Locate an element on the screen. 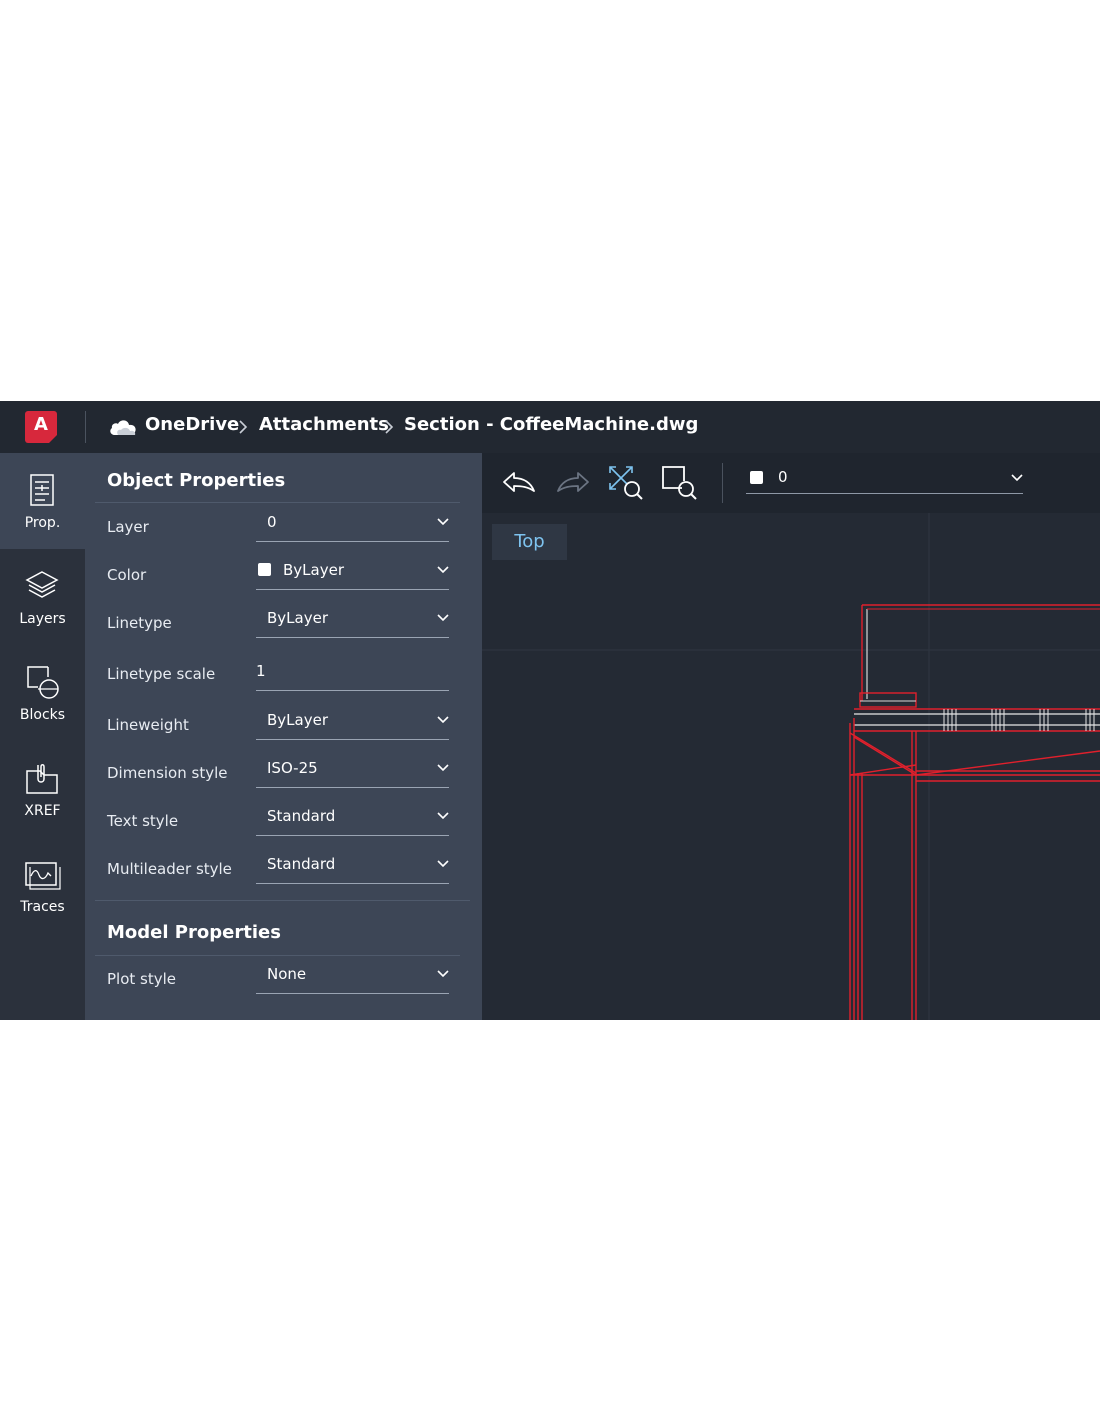 The image size is (1100, 1422). sidebar-item-label: XREF is located at coordinates (42, 811).